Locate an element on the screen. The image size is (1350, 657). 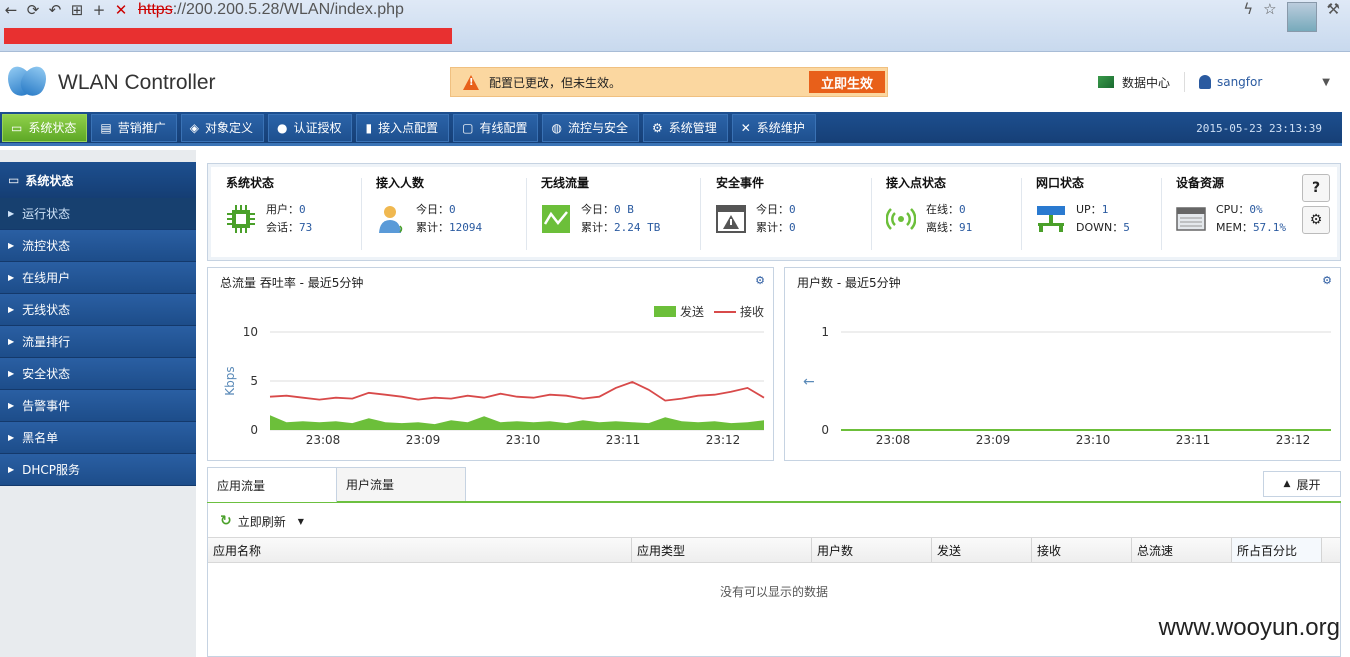
datacenter-link: 数据中心 is located at coordinates (1146, 82).